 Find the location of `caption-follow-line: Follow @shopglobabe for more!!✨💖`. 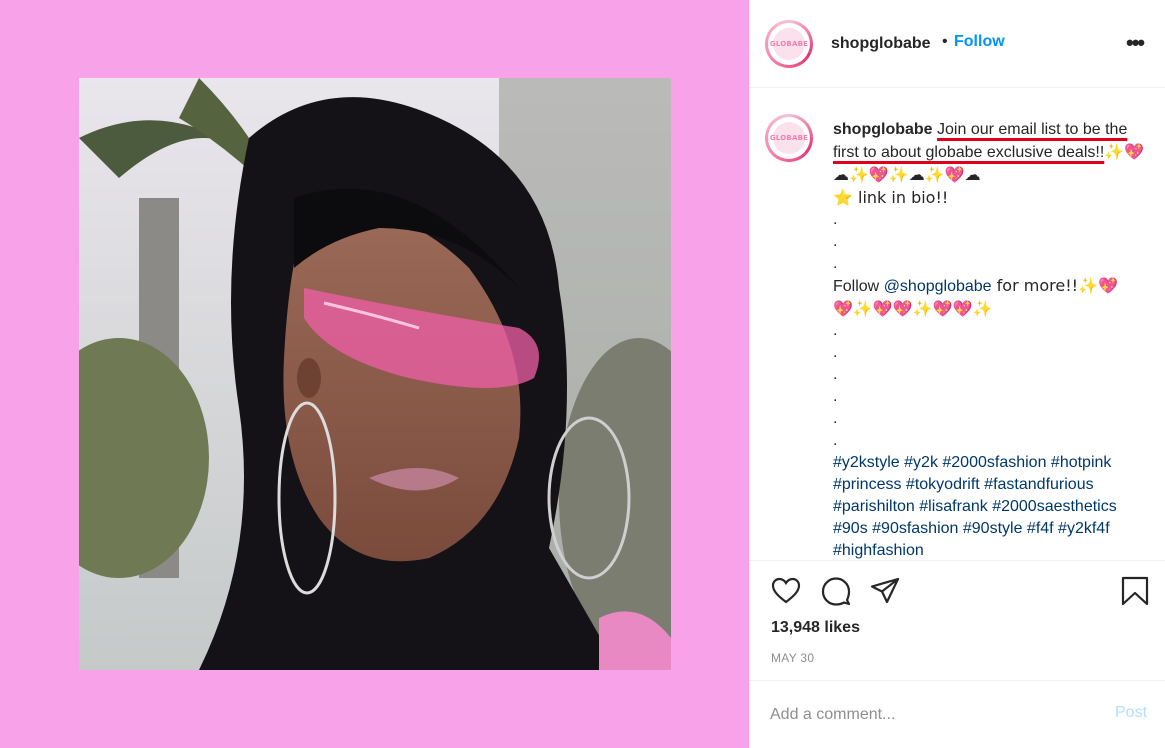

caption-follow-line: Follow @shopglobabe for more!!✨💖 is located at coordinates (993, 286).